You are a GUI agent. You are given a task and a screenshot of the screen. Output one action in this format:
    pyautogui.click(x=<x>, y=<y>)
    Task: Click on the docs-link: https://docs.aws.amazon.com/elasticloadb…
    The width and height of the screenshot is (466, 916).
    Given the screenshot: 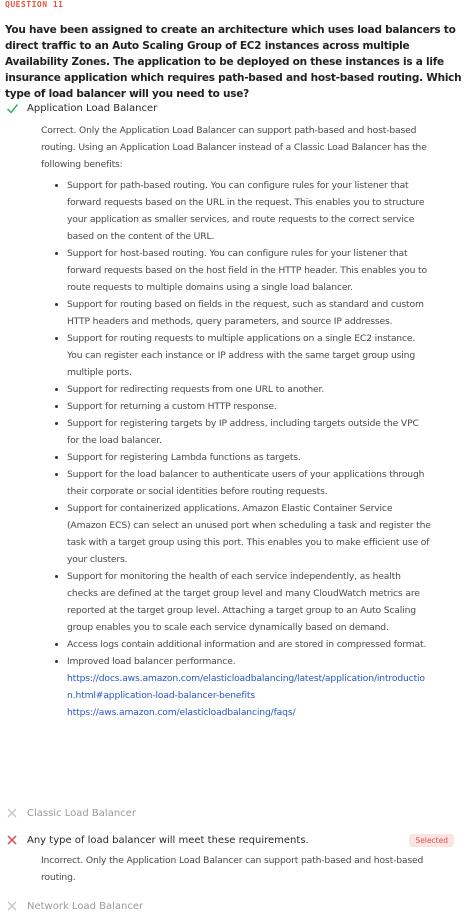 What is the action you would take?
    pyautogui.click(x=249, y=687)
    